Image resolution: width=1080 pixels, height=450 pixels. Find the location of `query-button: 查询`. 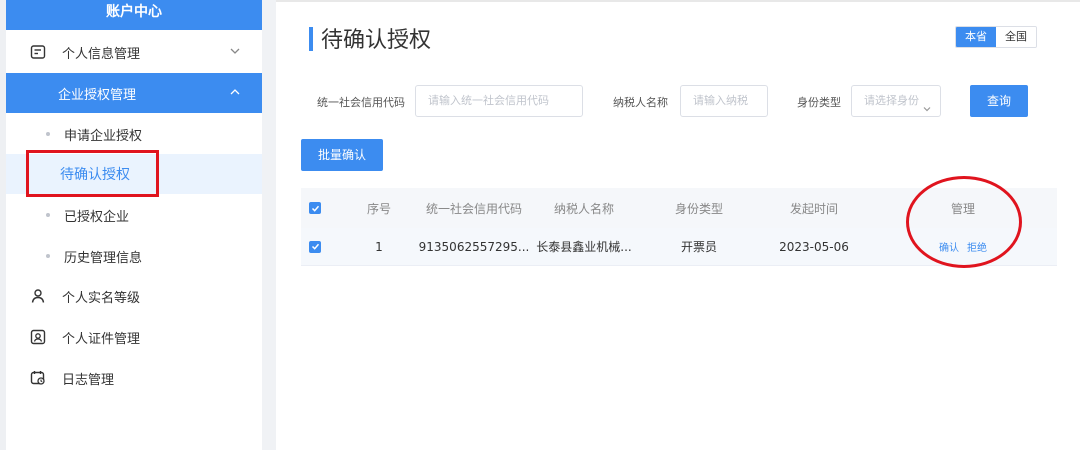

query-button: 查询 is located at coordinates (999, 101).